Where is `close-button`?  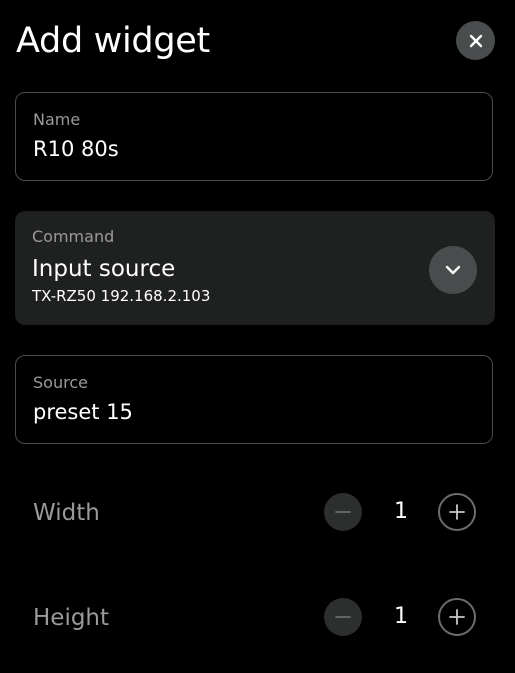 close-button is located at coordinates (475, 40).